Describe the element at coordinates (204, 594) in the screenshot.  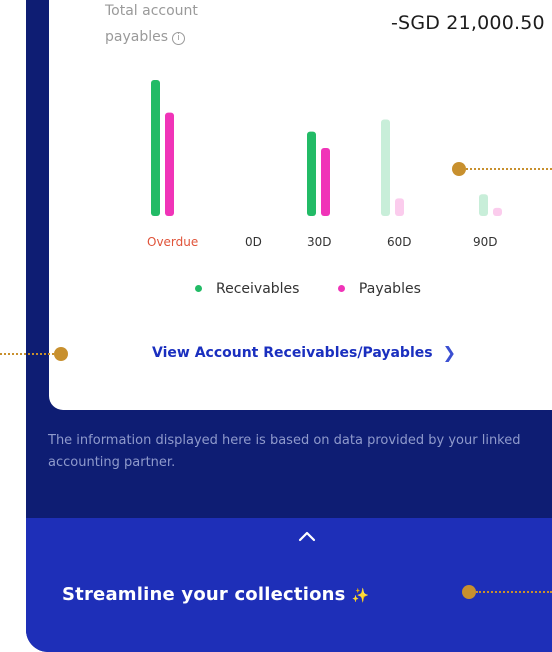
I see `collections-title-text: Streamline your collections` at that location.